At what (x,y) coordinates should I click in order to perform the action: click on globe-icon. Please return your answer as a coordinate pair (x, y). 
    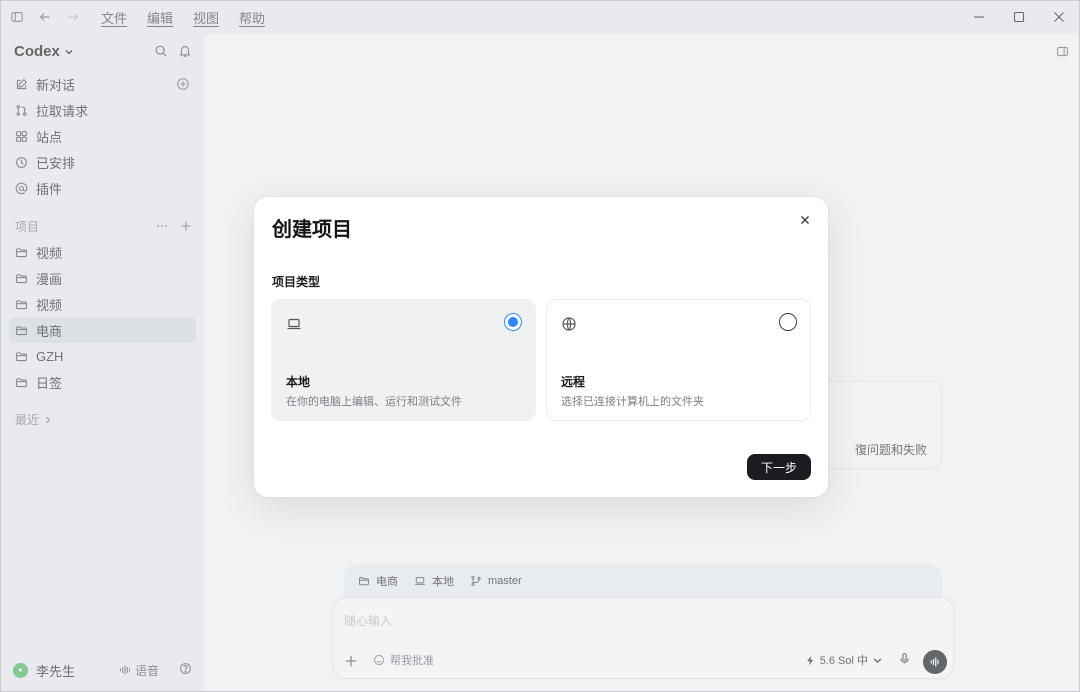
    Looking at the image, I should click on (569, 324).